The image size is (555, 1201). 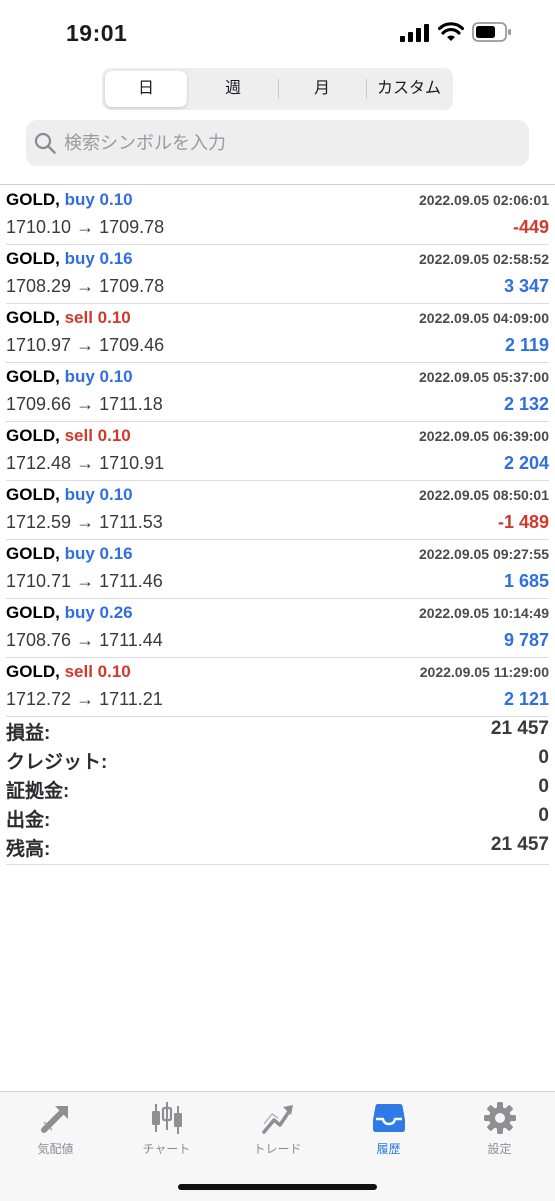 I want to click on status-bar: 19:01, so click(x=277, y=33).